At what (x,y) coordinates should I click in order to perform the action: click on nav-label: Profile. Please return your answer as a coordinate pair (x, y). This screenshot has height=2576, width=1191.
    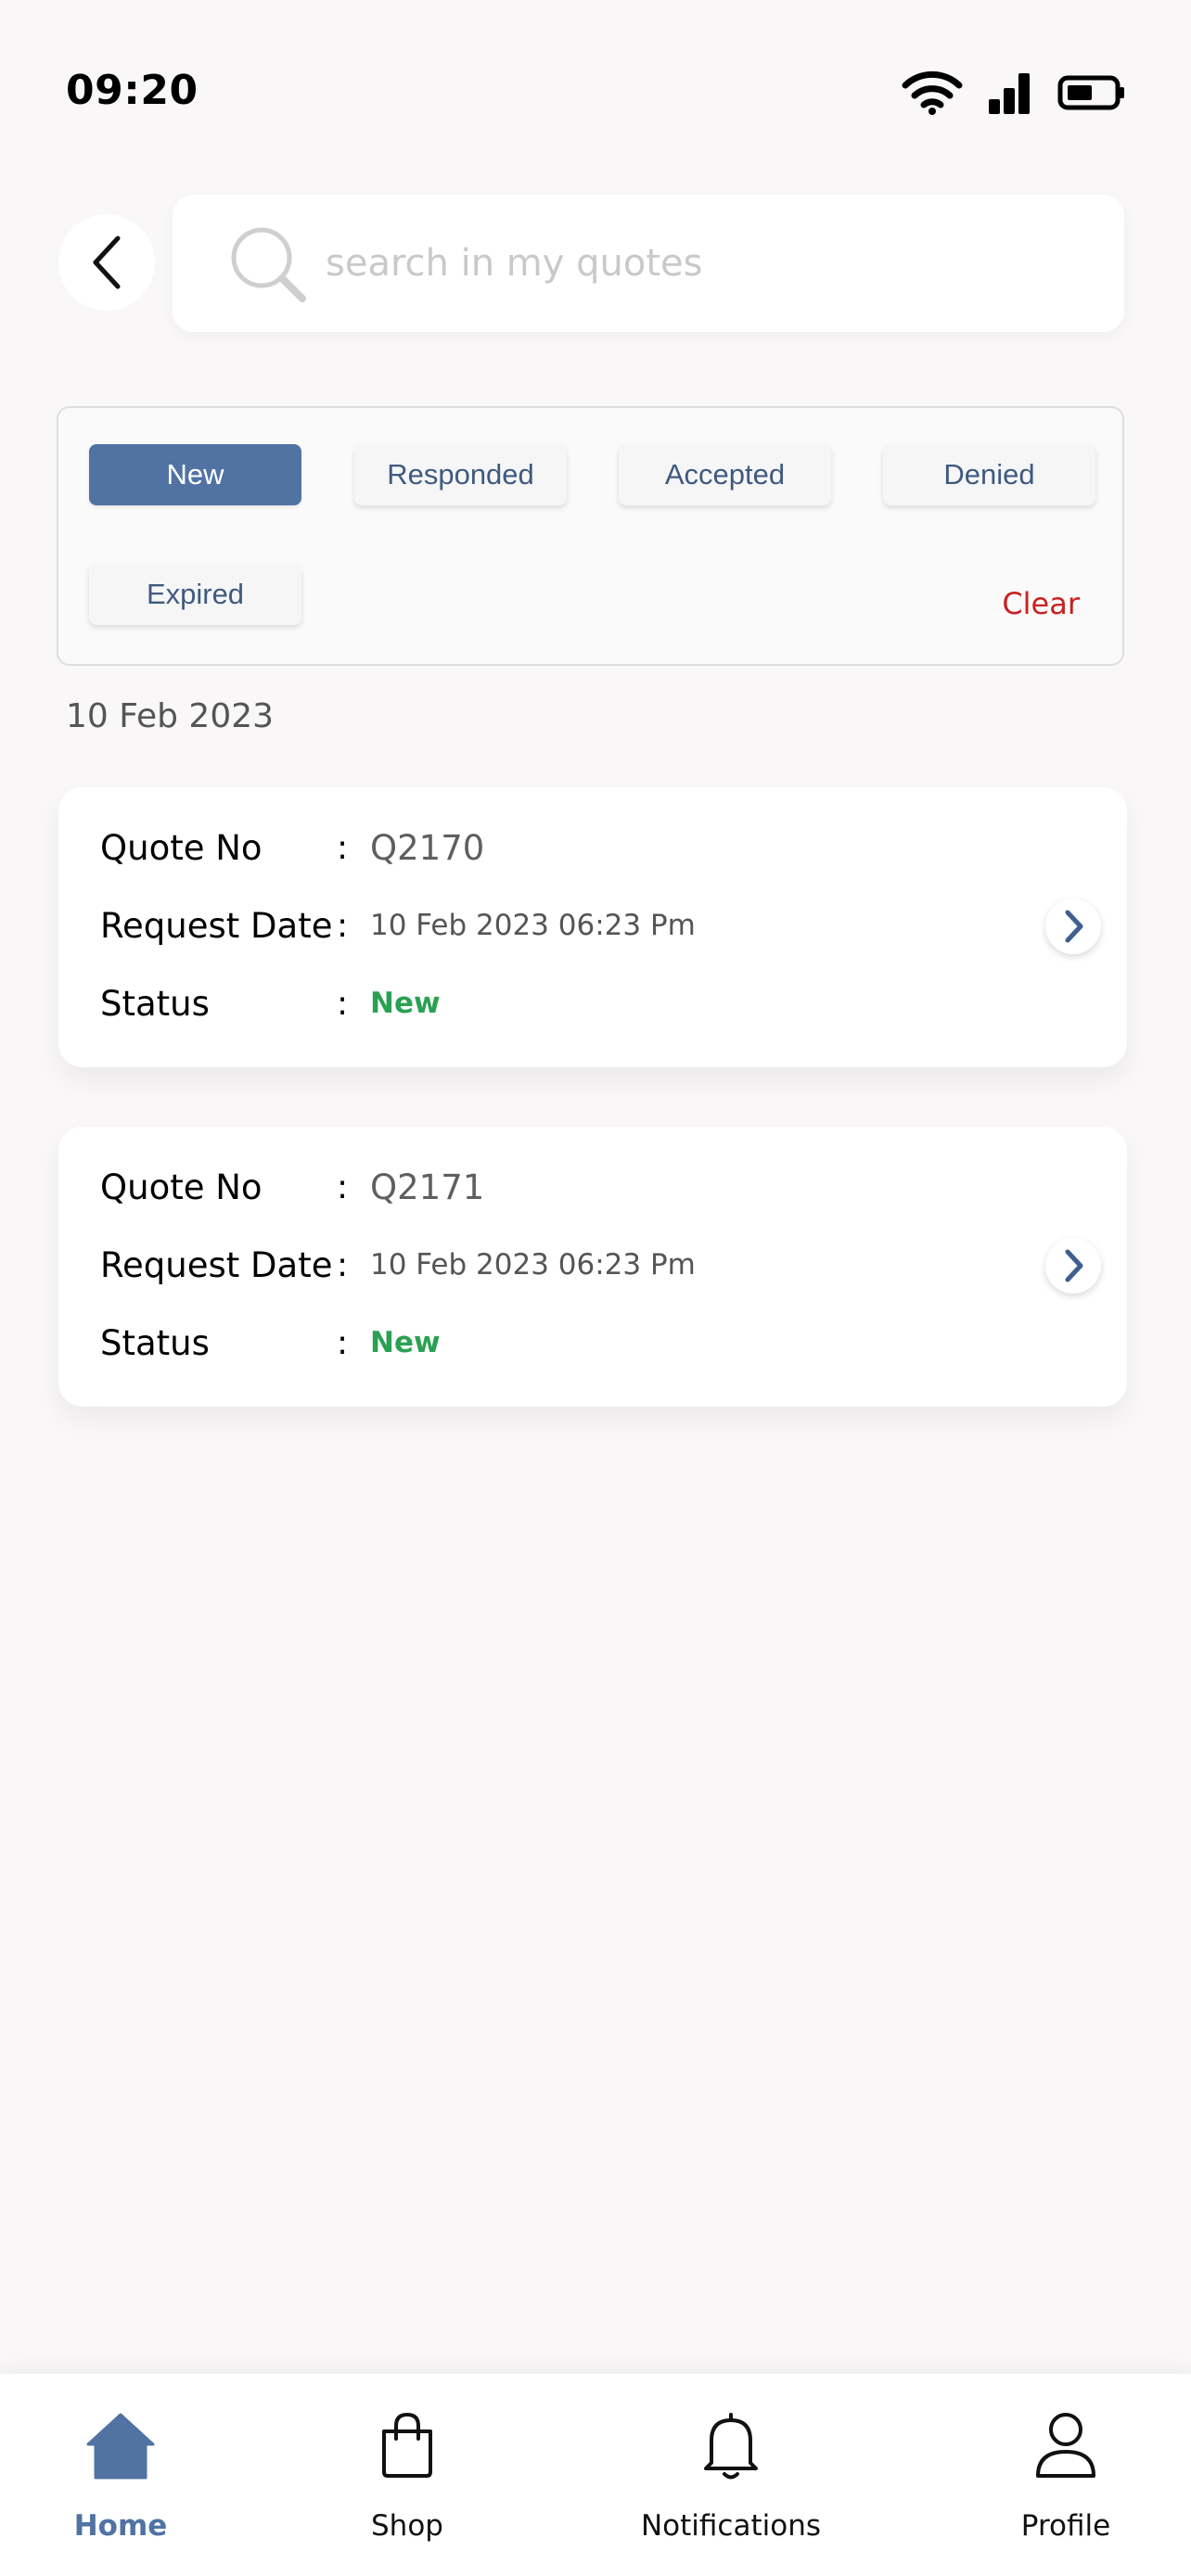
    Looking at the image, I should click on (1065, 2526).